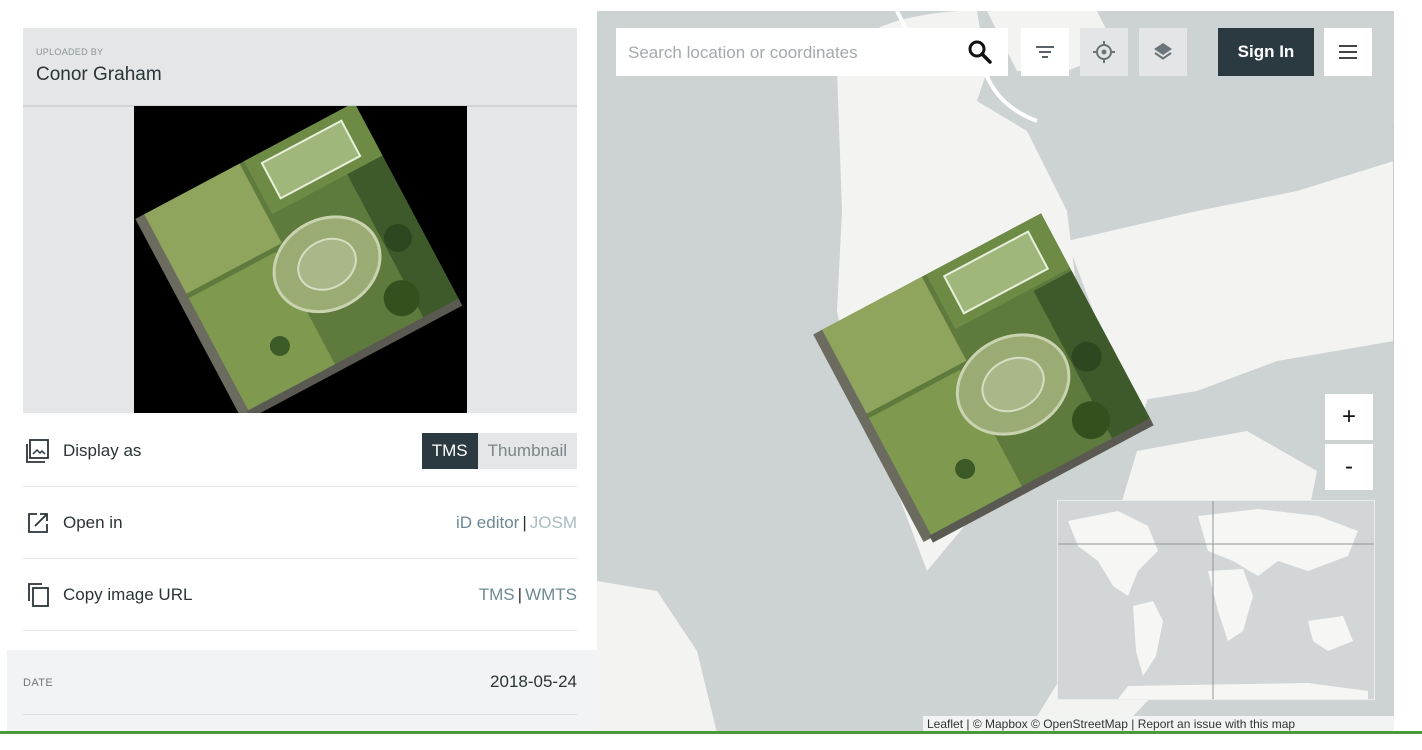 Image resolution: width=1422 pixels, height=750 pixels. What do you see at coordinates (300, 523) in the screenshot?
I see `open-in-row: Open in iD editor | JOSM` at bounding box center [300, 523].